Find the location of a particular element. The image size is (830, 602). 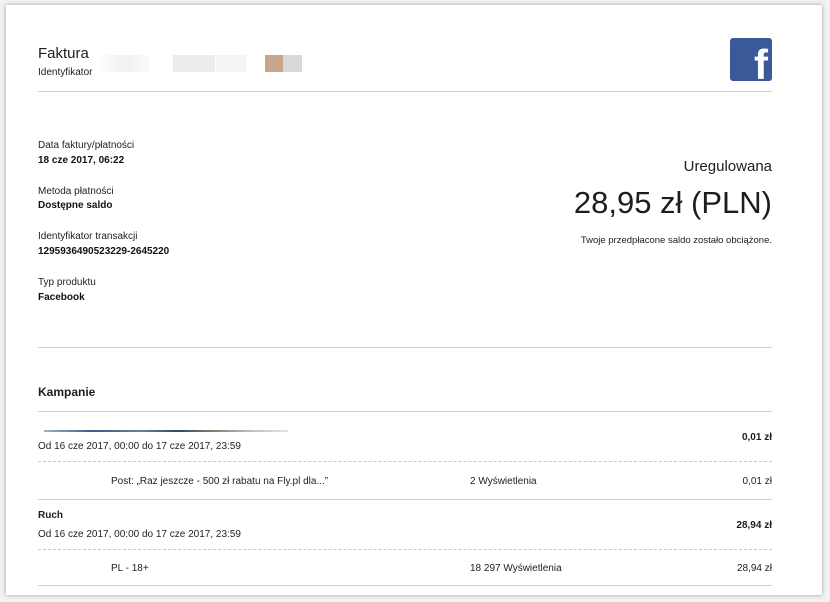

payment-method-label: Metoda płatności is located at coordinates (76, 191).